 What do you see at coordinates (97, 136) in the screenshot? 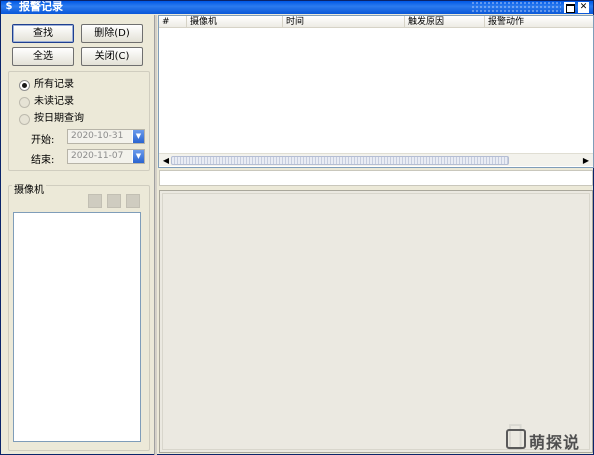
I see `start-date-value: 2020-10-31` at bounding box center [97, 136].